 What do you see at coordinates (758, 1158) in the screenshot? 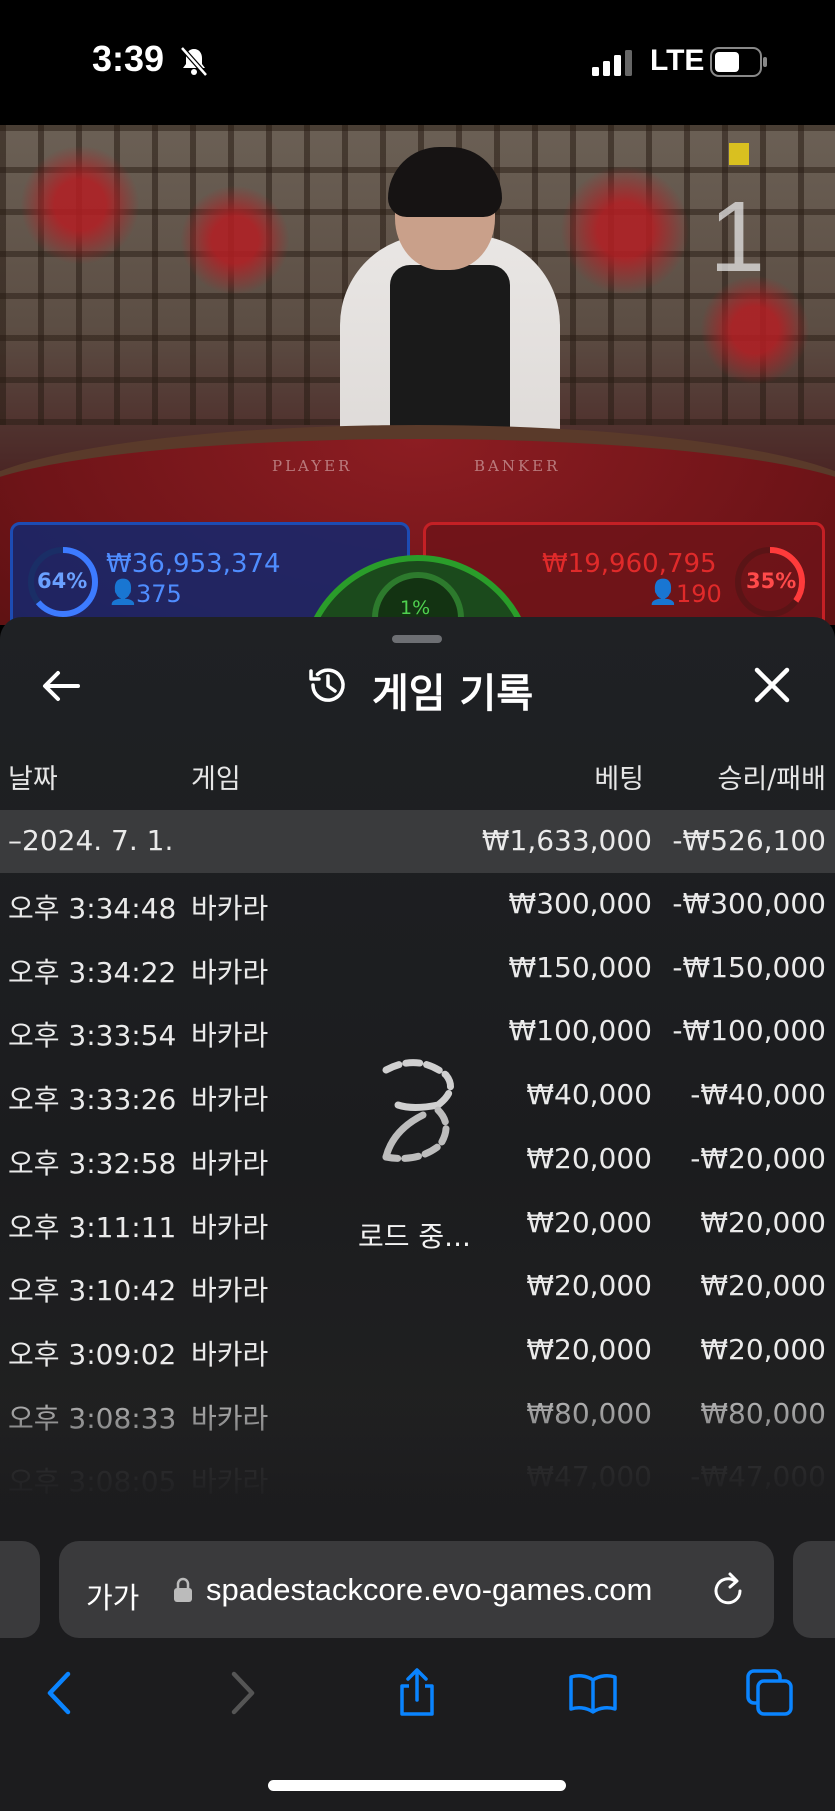
I see `row-winloss: -₩20,000` at bounding box center [758, 1158].